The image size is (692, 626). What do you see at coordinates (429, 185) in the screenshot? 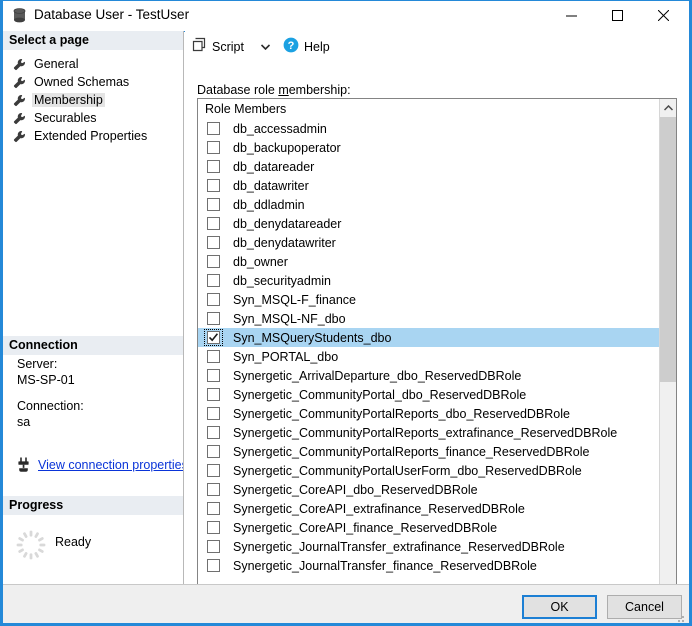
I see `table-row: db_datawriter` at bounding box center [429, 185].